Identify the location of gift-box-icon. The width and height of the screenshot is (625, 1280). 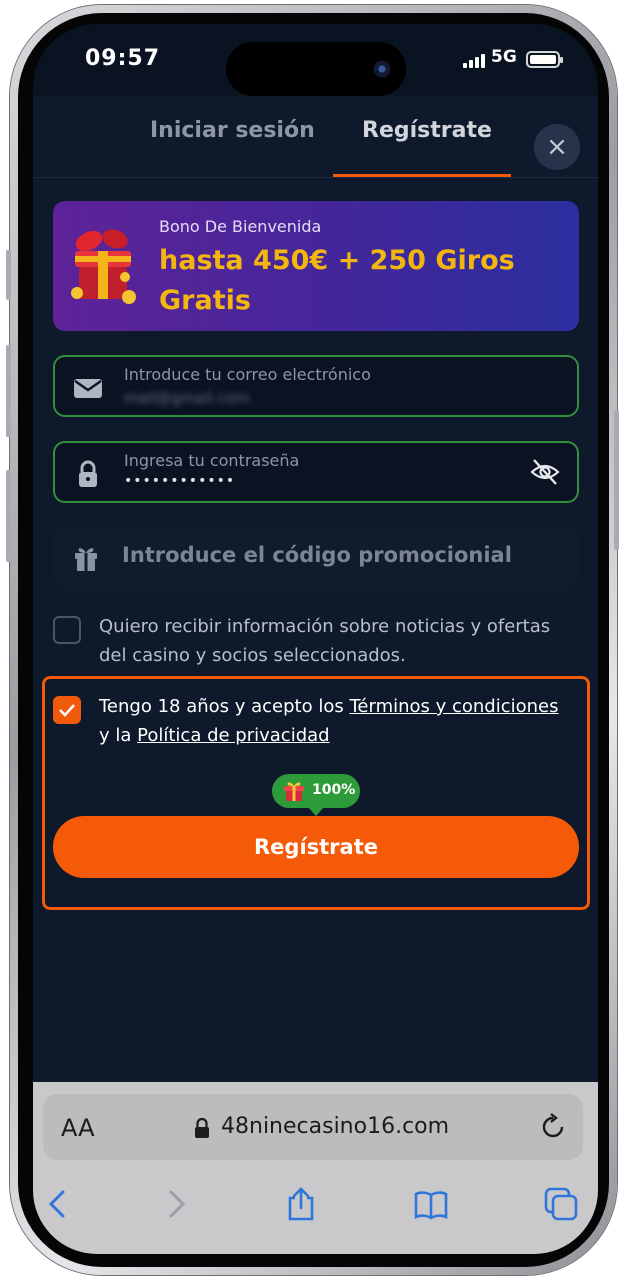
(103, 266).